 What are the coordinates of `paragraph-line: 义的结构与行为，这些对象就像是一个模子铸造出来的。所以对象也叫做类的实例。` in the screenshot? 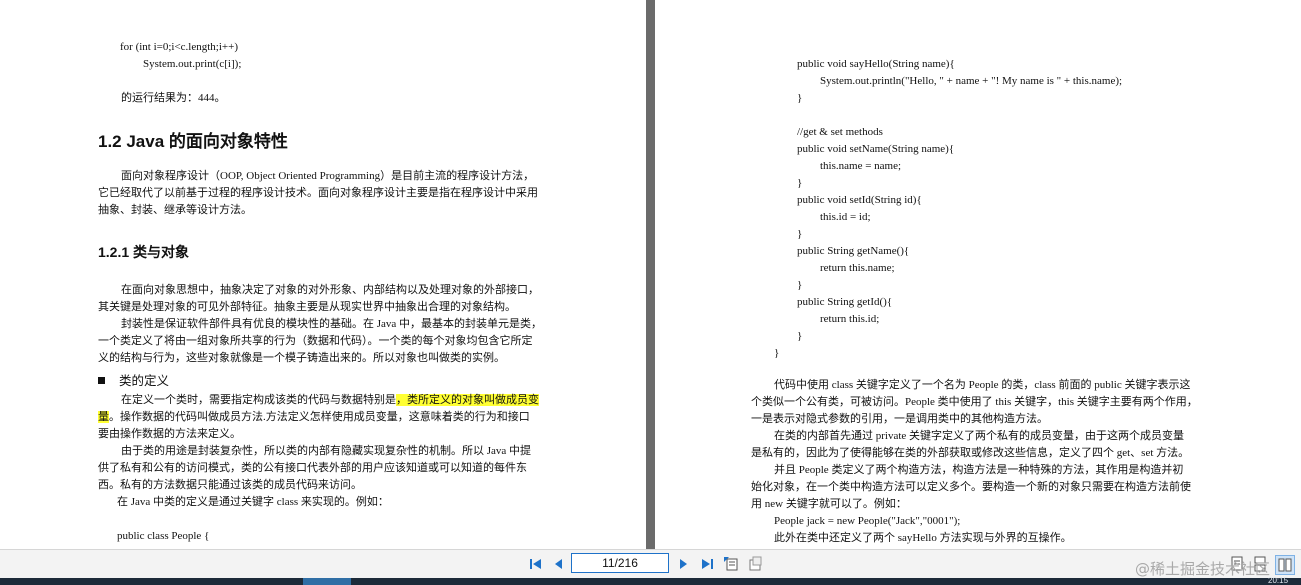 It's located at (301, 358).